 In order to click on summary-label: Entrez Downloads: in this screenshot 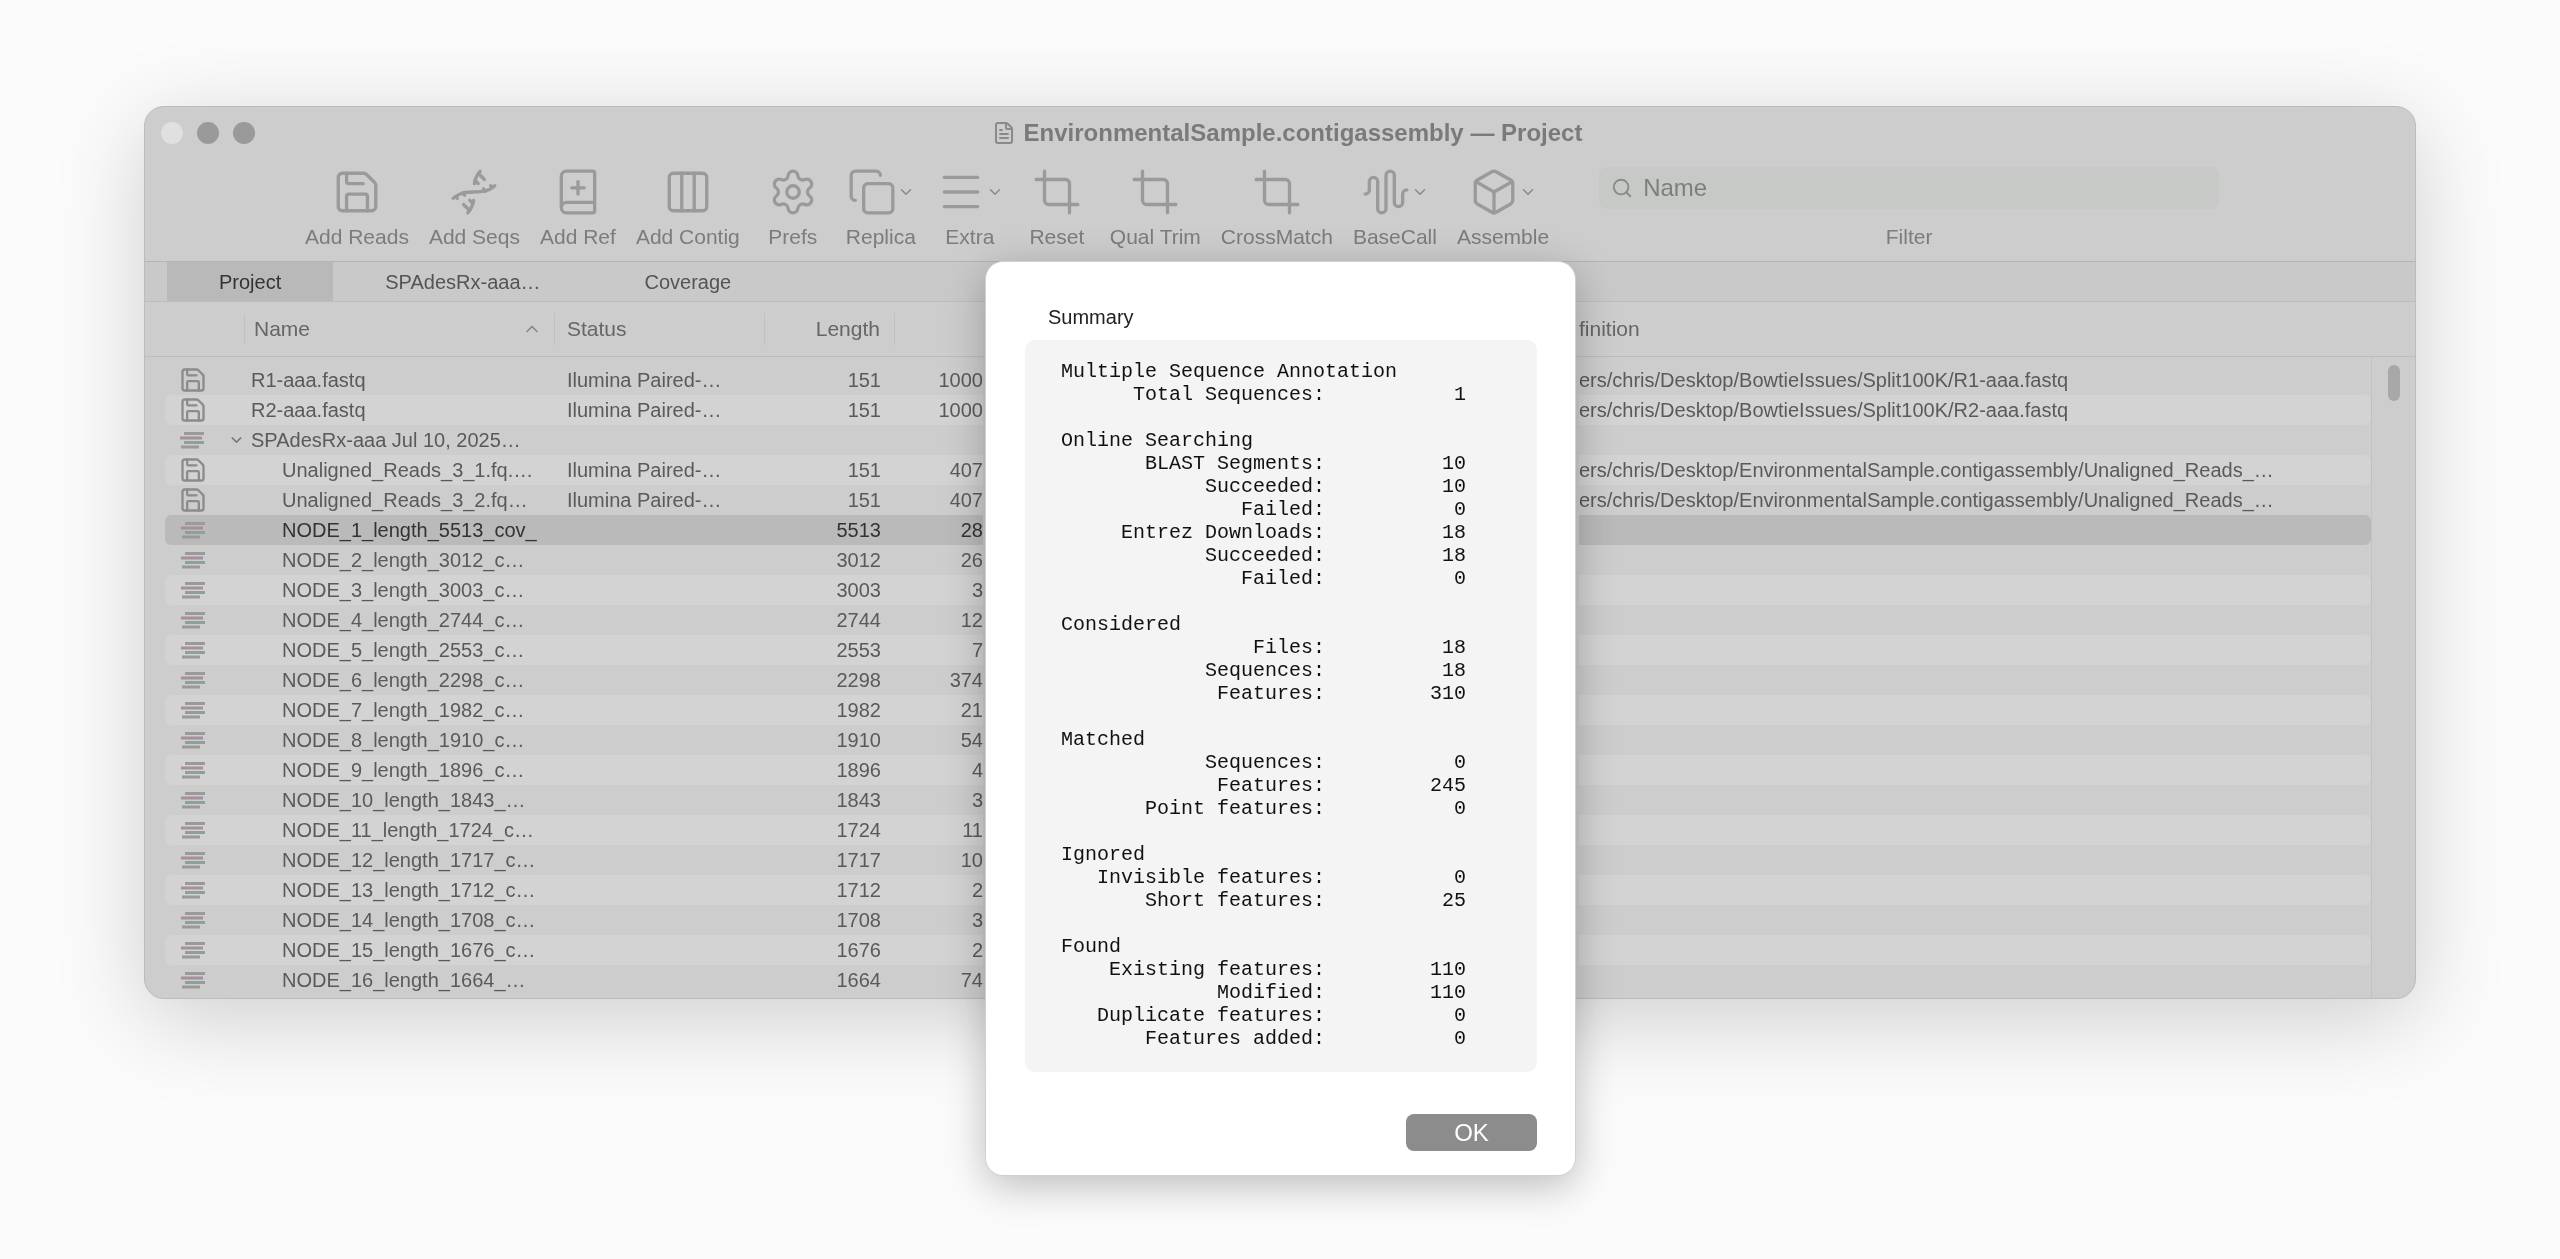, I will do `click(1222, 532)`.